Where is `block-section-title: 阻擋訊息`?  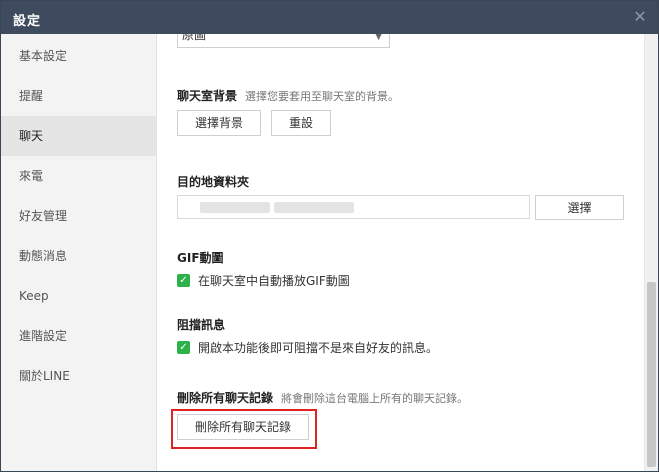
block-section-title: 阻擋訊息 is located at coordinates (201, 325).